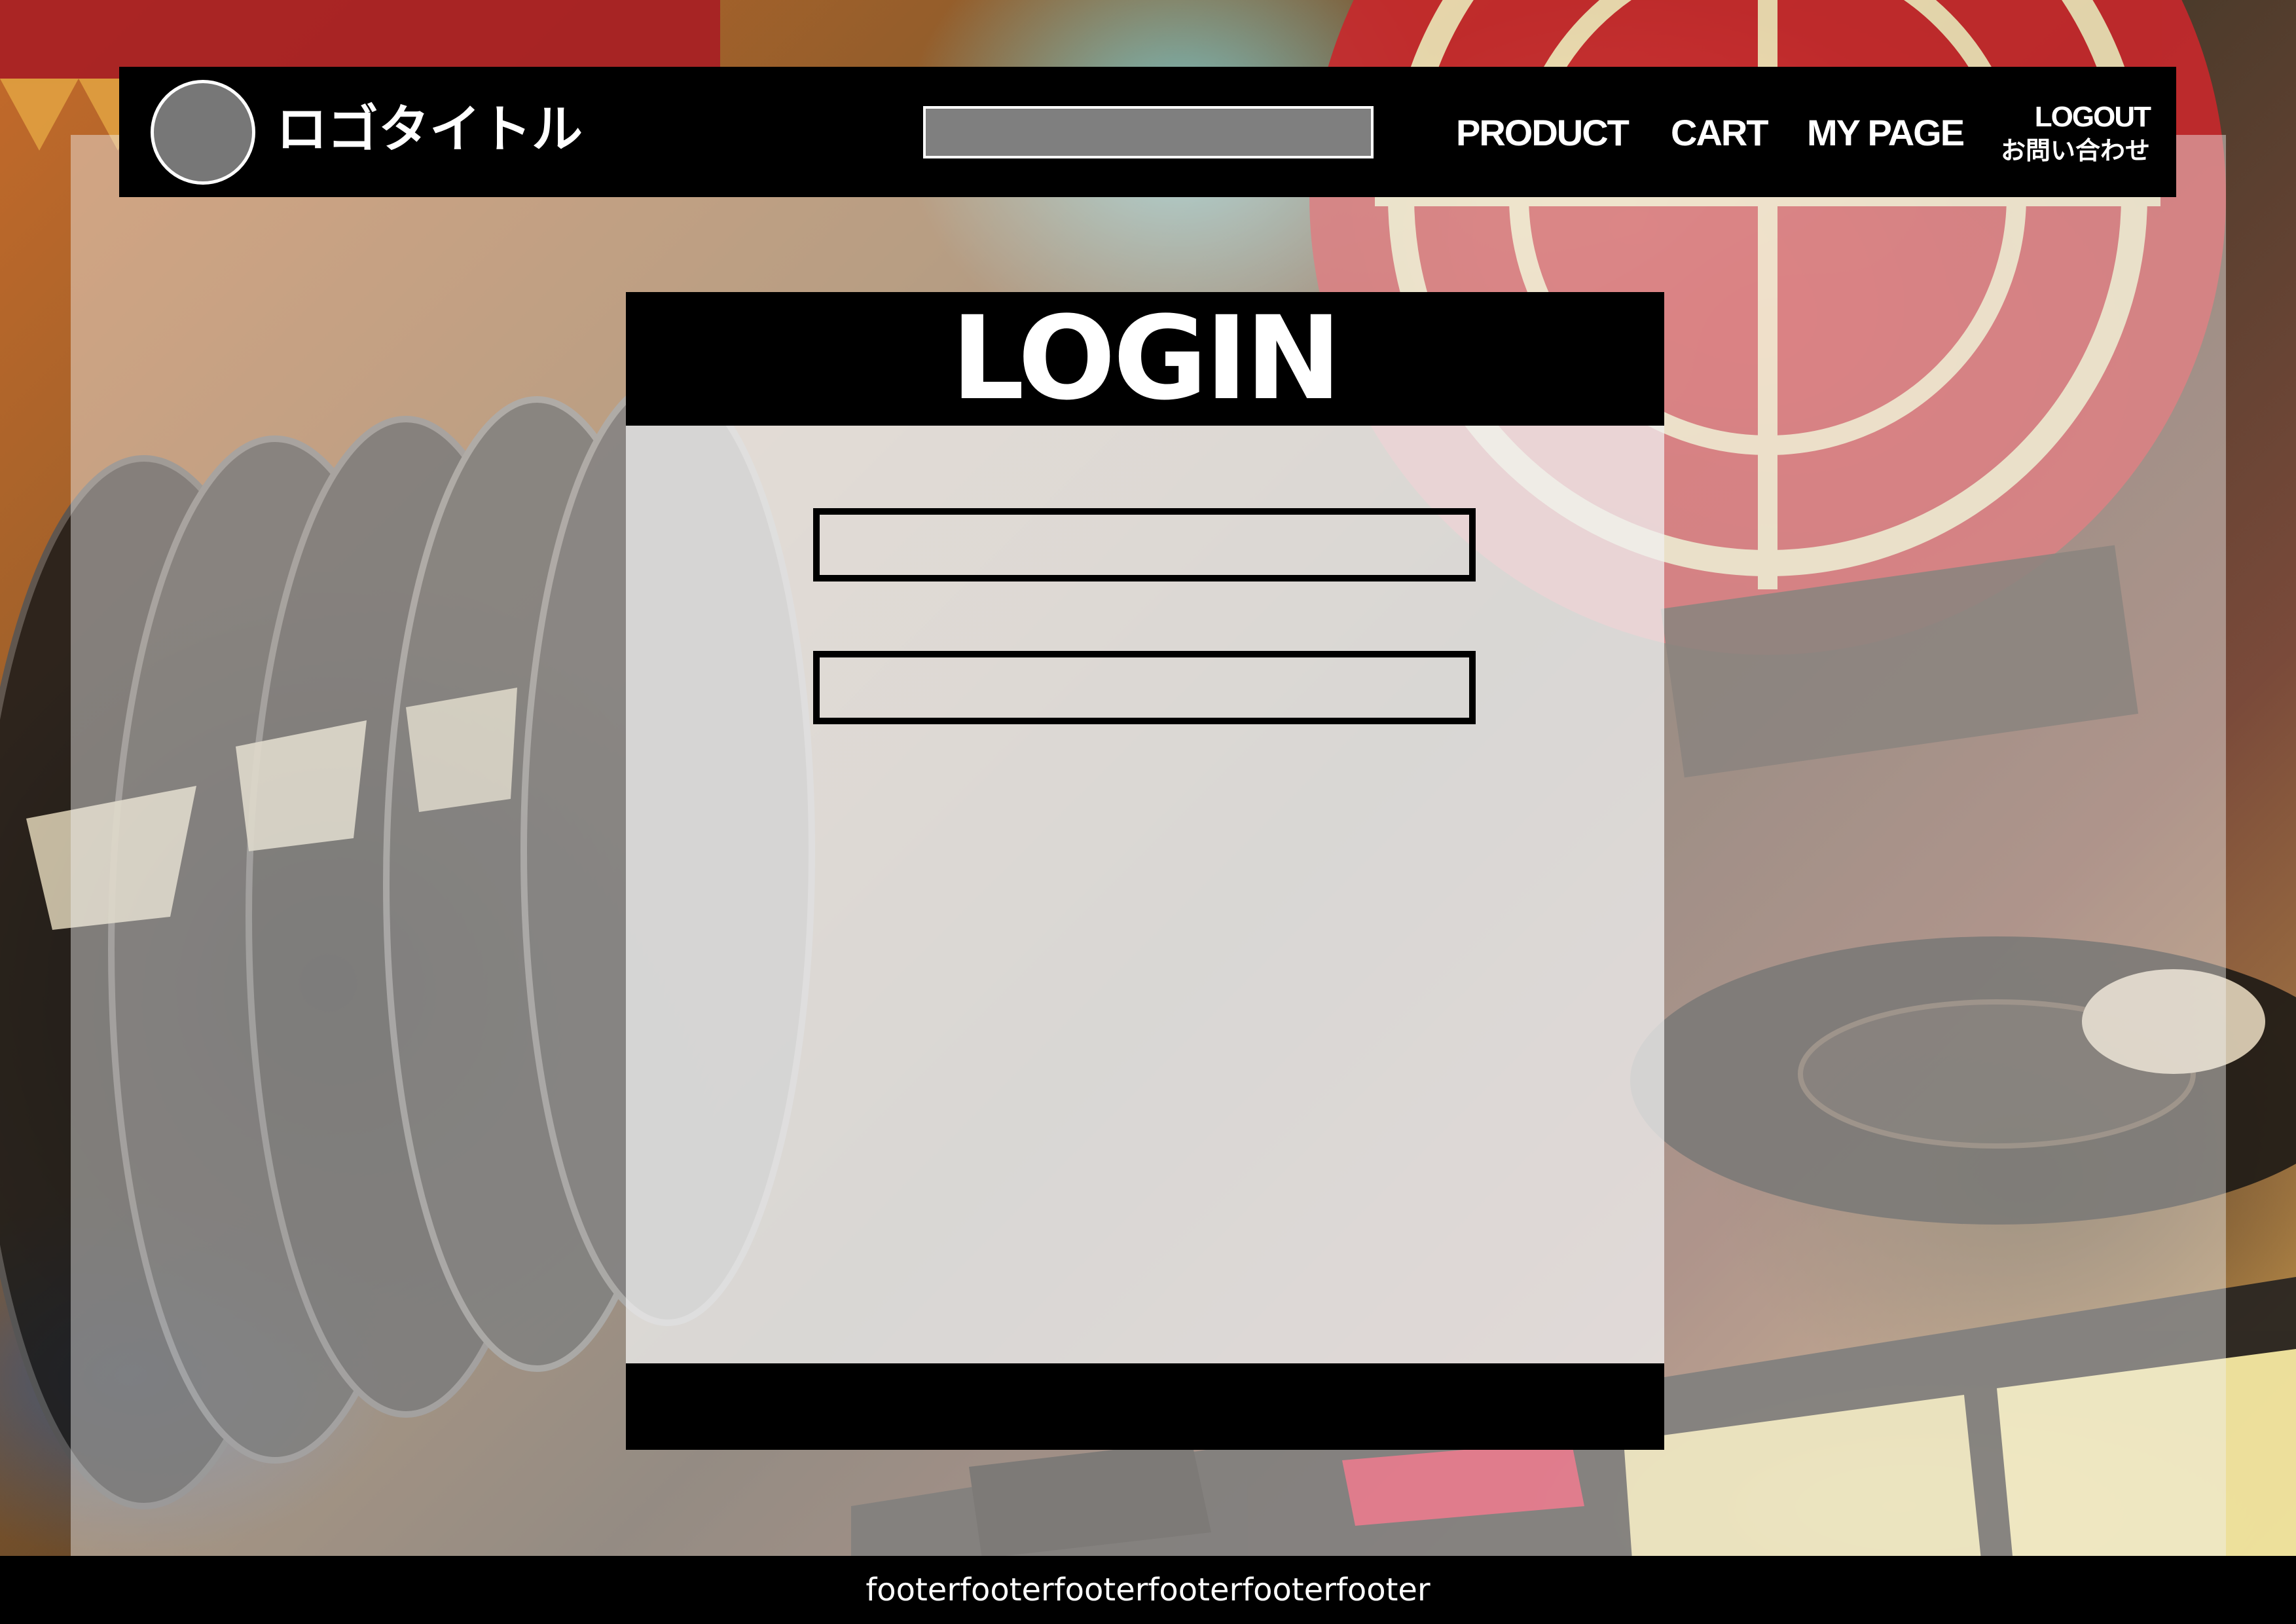  What do you see at coordinates (1144, 544) in the screenshot?
I see `login-id-field` at bounding box center [1144, 544].